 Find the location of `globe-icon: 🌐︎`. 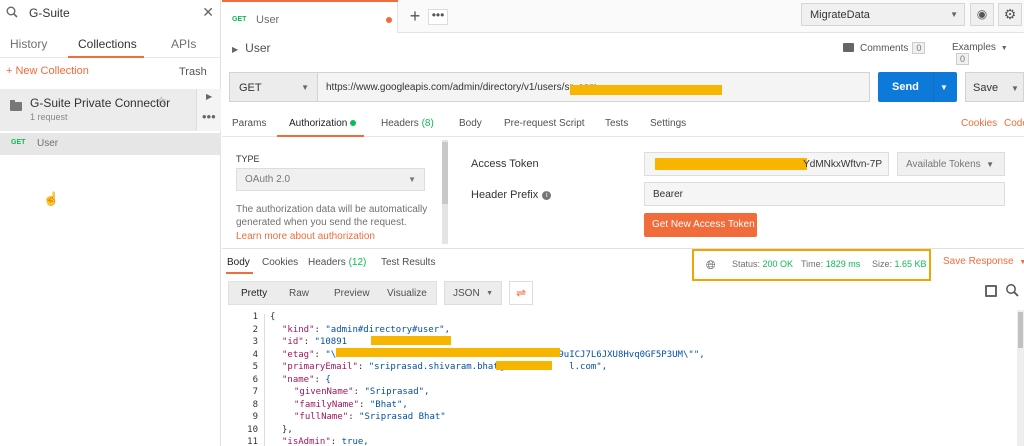

globe-icon: 🌐︎ is located at coordinates (711, 265).